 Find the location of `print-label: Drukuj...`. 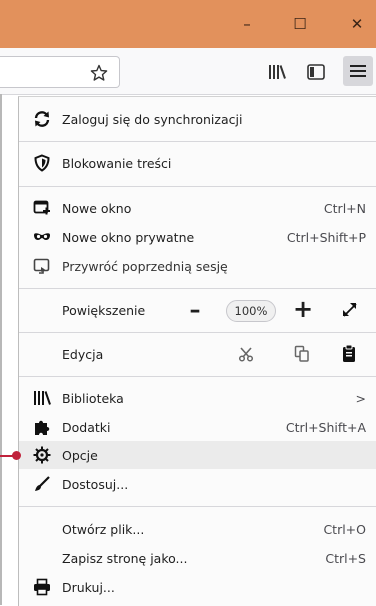

print-label: Drukuj... is located at coordinates (88, 587).